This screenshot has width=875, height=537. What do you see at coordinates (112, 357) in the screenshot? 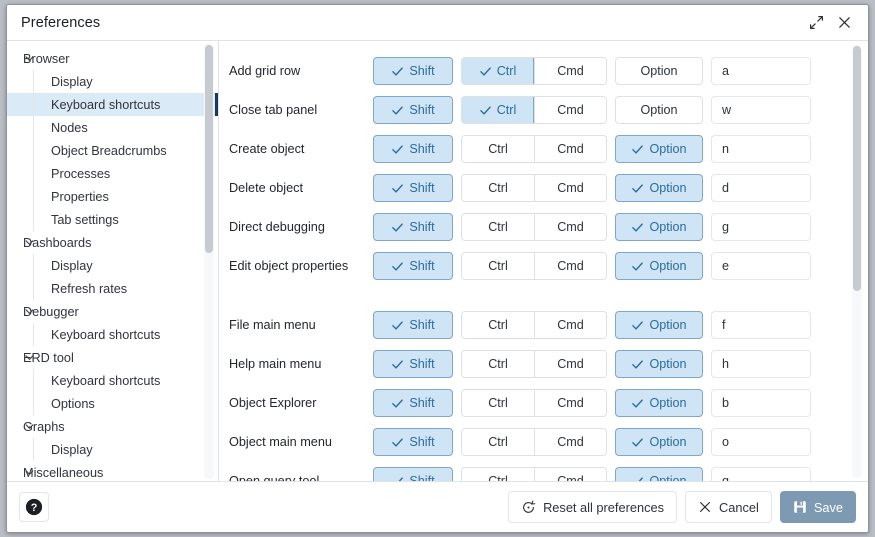
I see `sidebar-item-erd-tool: ERD tool` at bounding box center [112, 357].